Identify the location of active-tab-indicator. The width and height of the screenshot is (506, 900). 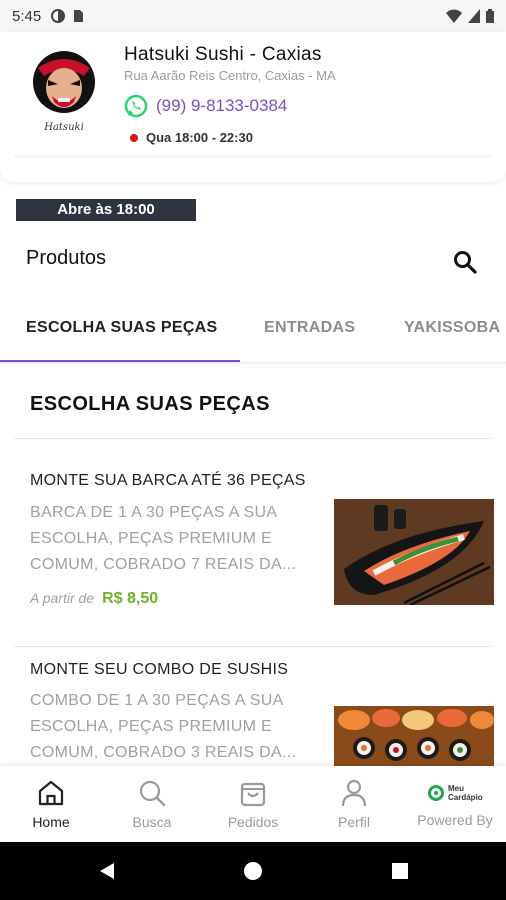
(120, 361).